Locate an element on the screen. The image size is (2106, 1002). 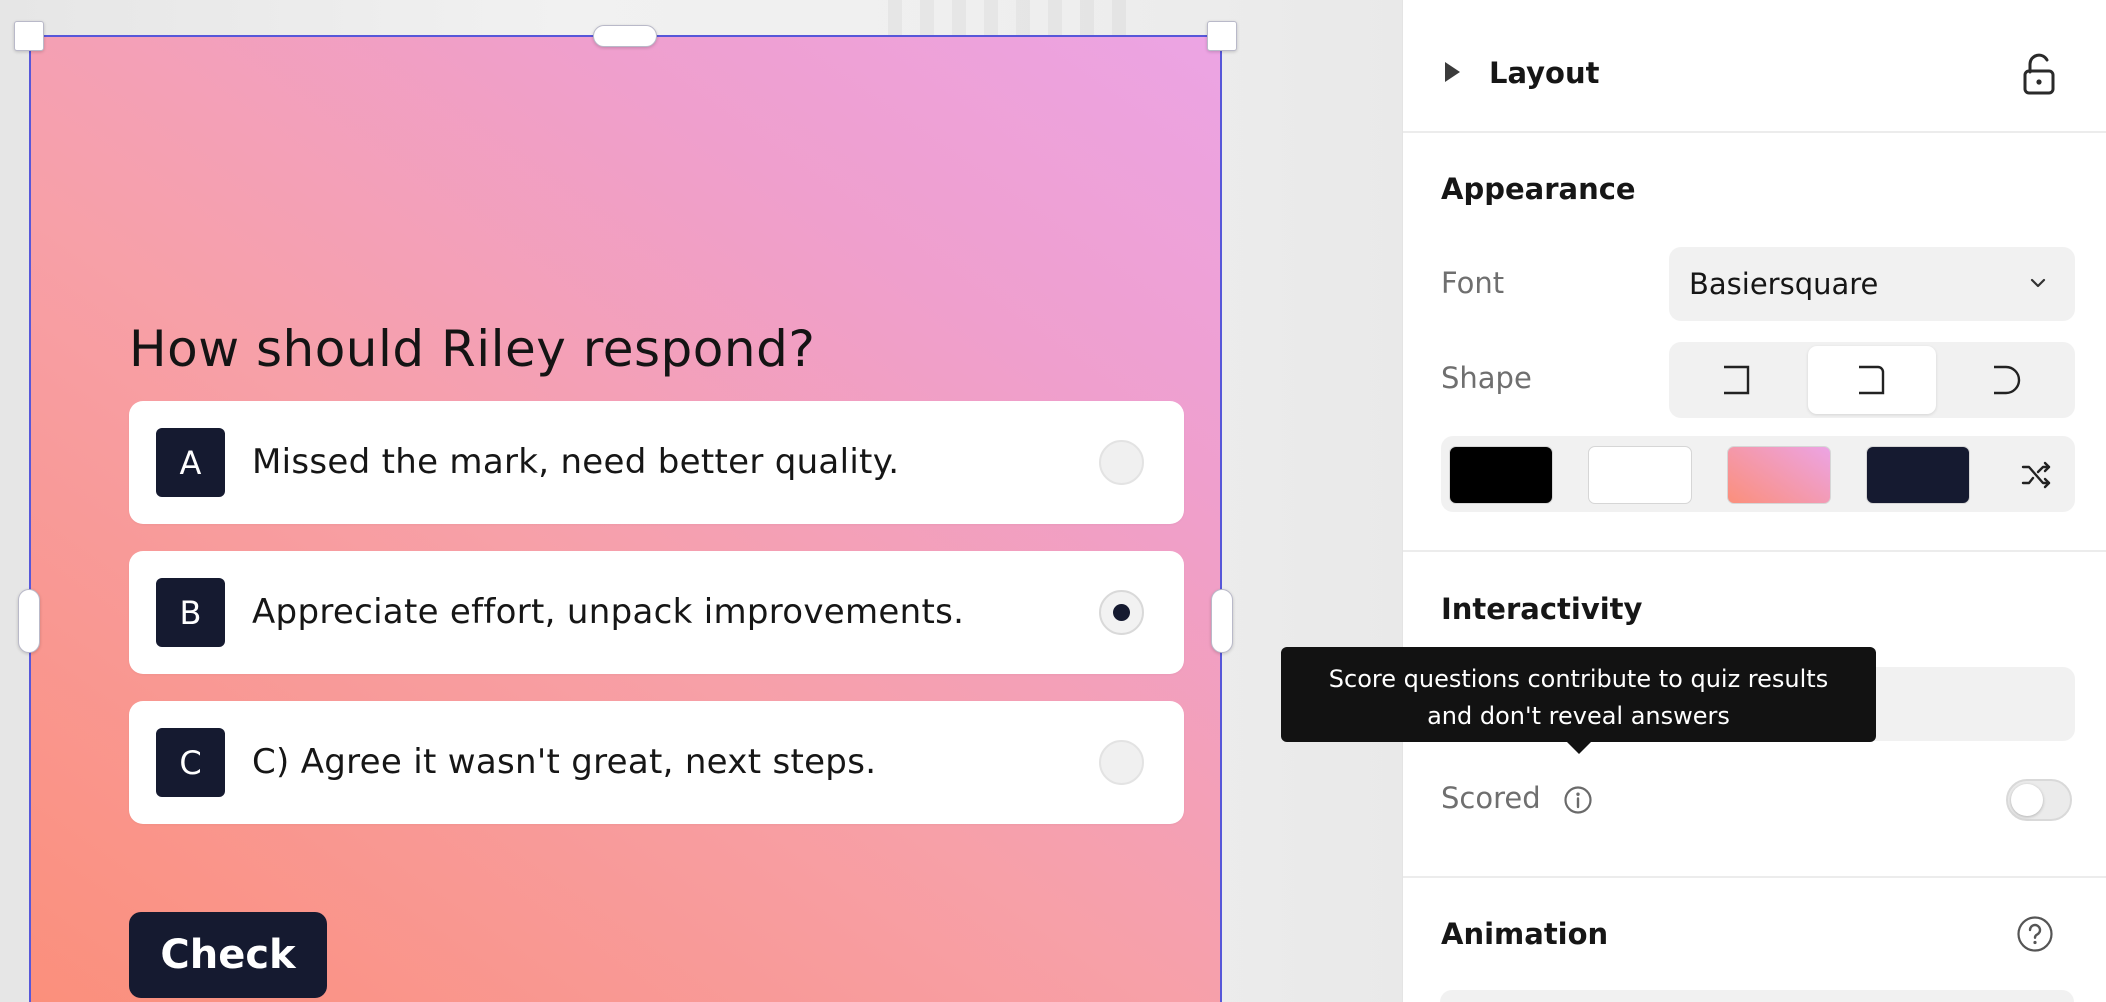
shape-segmented-control is located at coordinates (1872, 380).